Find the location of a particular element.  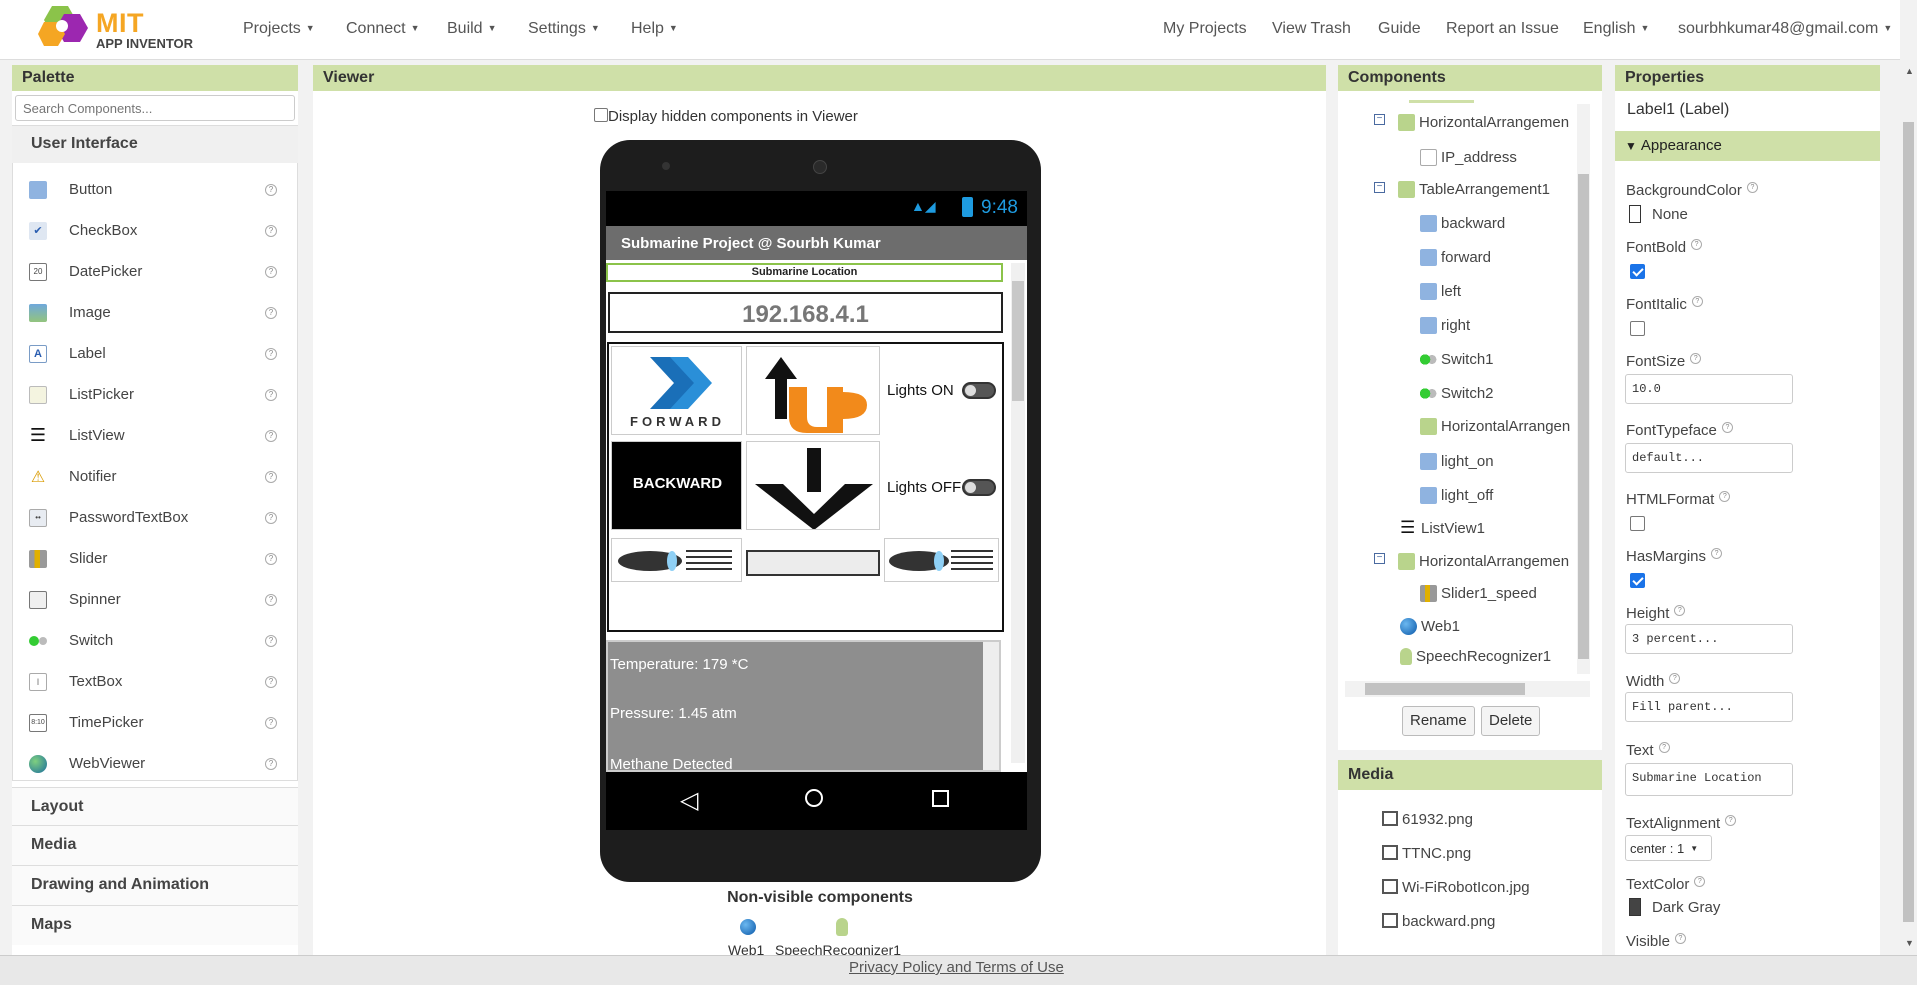

scroll-up-icon: ▲ is located at coordinates (1909, 71).